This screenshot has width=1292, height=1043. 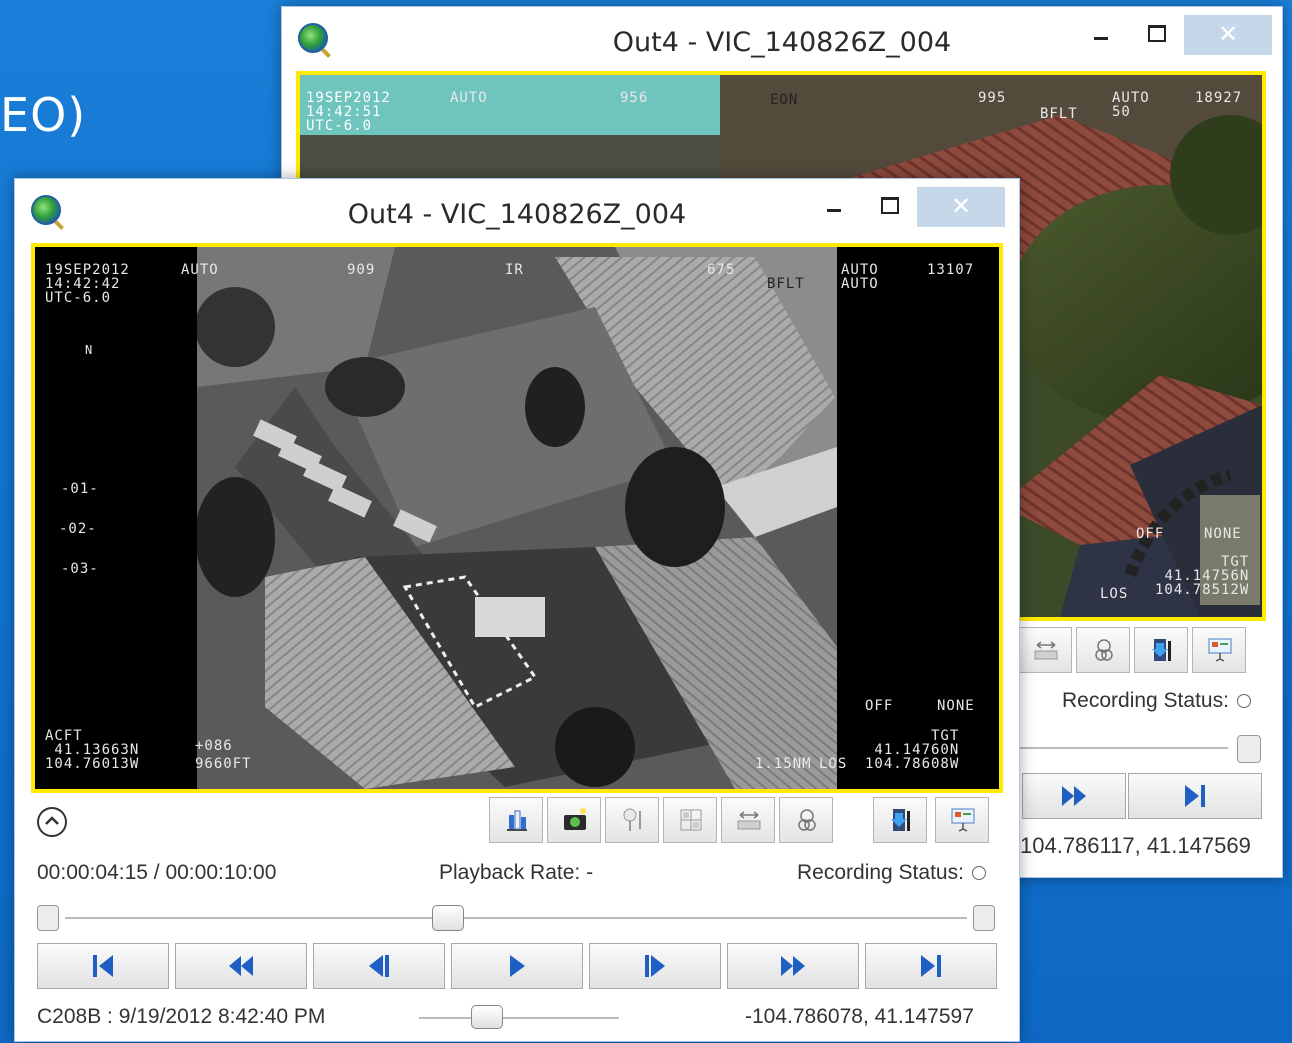 What do you see at coordinates (517, 211) in the screenshot?
I see `front-window-titlebar: Out4 - VIC_140826Z_004 ✕` at bounding box center [517, 211].